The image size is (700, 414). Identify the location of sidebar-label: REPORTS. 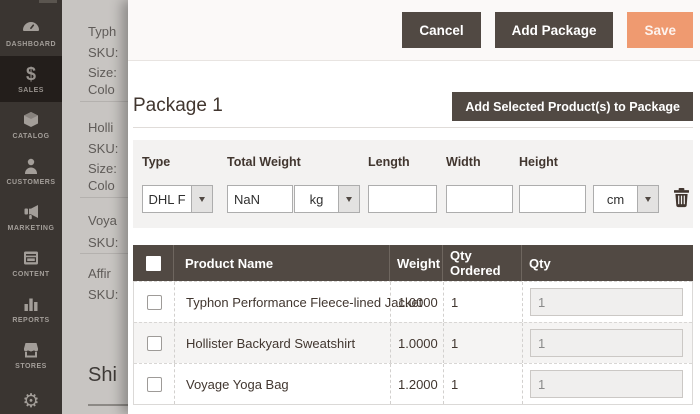
(31, 320).